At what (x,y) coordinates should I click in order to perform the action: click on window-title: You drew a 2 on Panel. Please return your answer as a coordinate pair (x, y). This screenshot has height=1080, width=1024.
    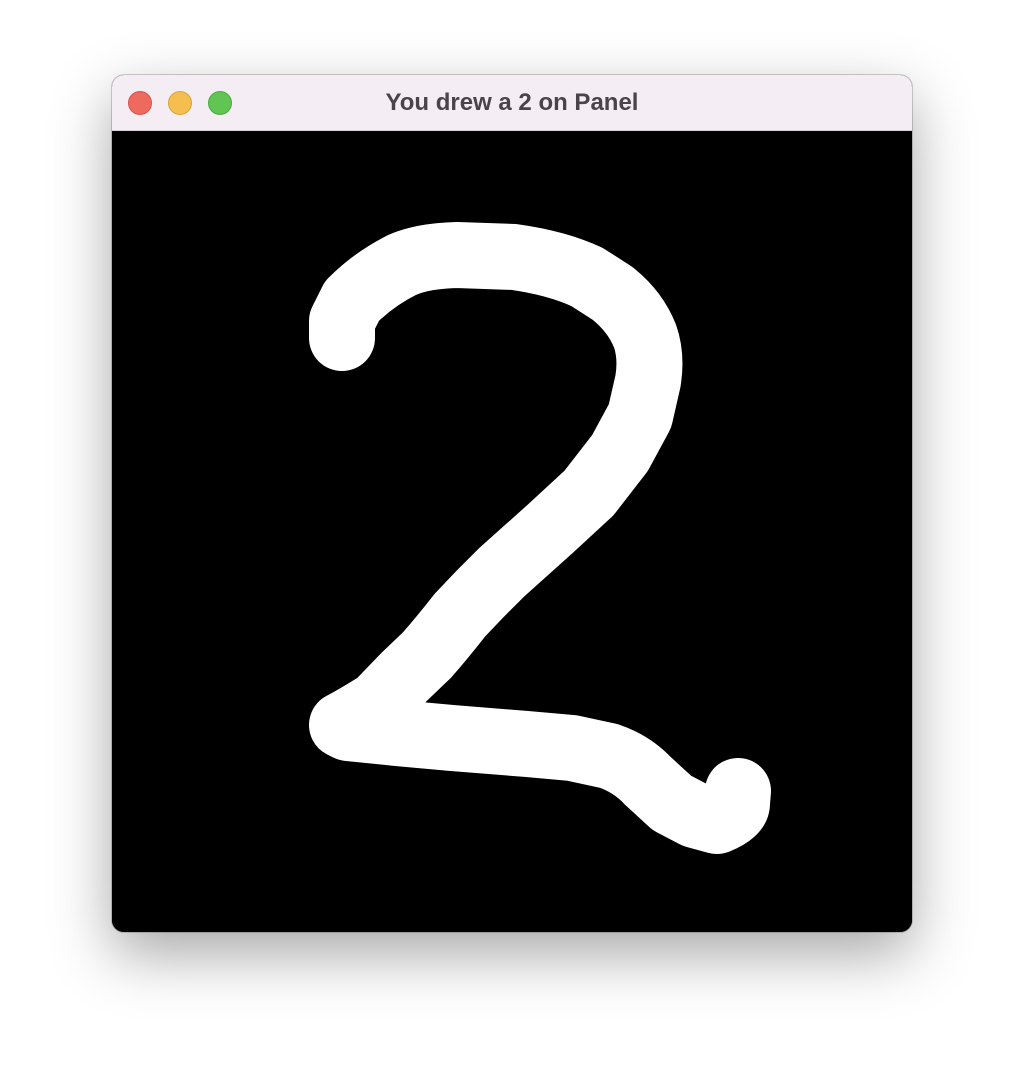
    Looking at the image, I should click on (512, 102).